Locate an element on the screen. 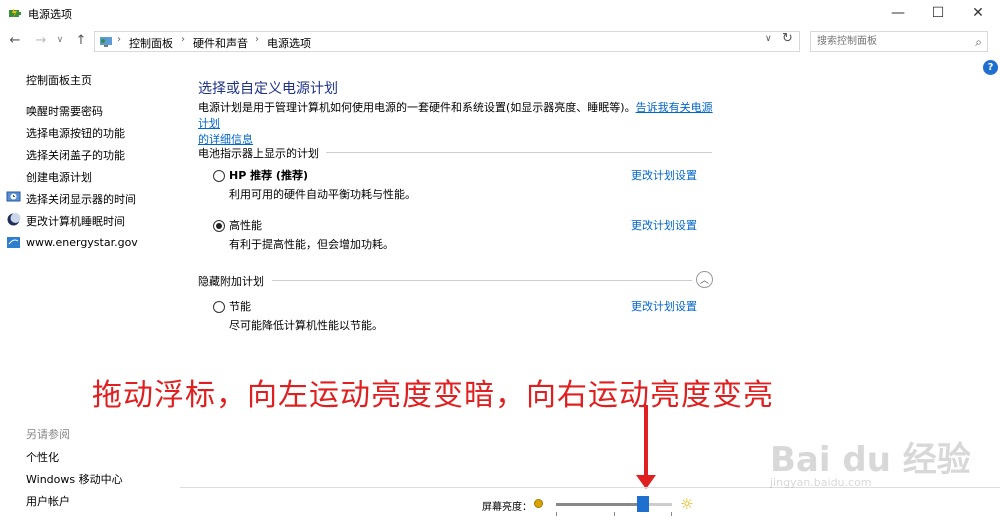  red-arrow-icon is located at coordinates (646, 444).